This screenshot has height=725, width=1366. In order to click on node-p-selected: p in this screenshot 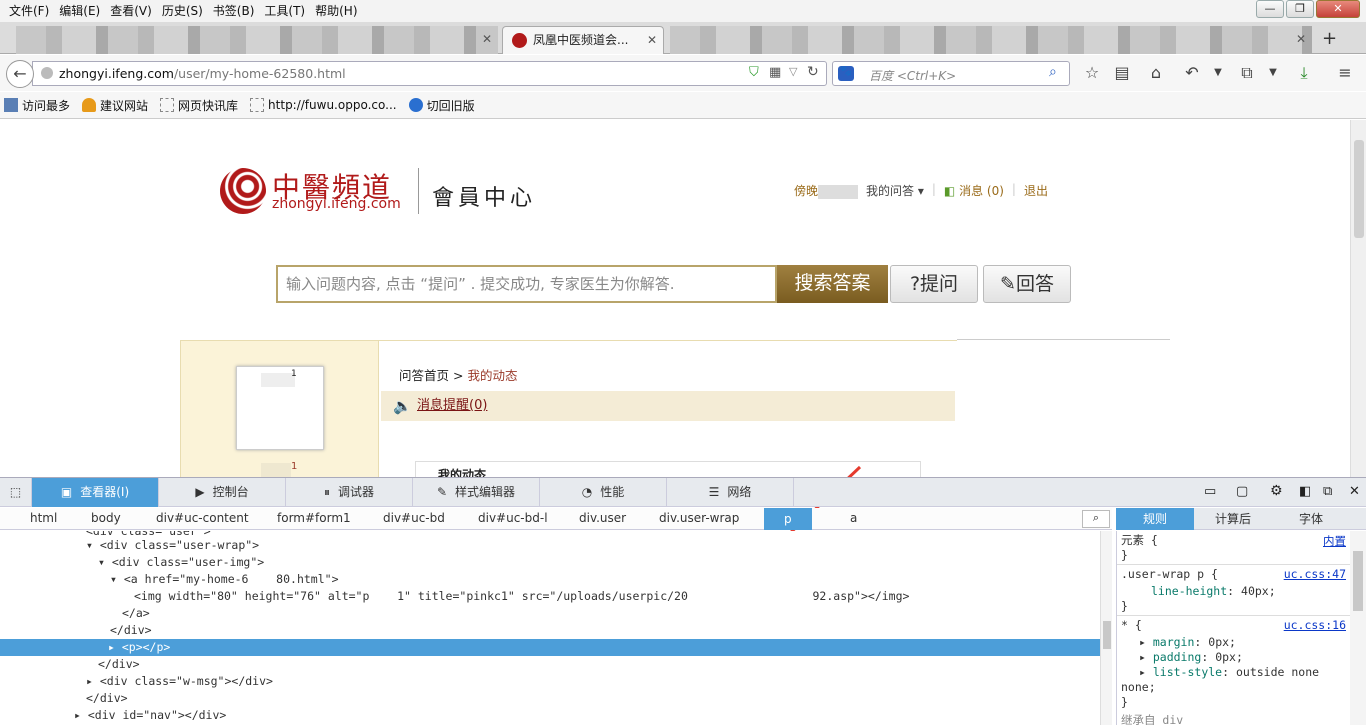, I will do `click(788, 519)`.